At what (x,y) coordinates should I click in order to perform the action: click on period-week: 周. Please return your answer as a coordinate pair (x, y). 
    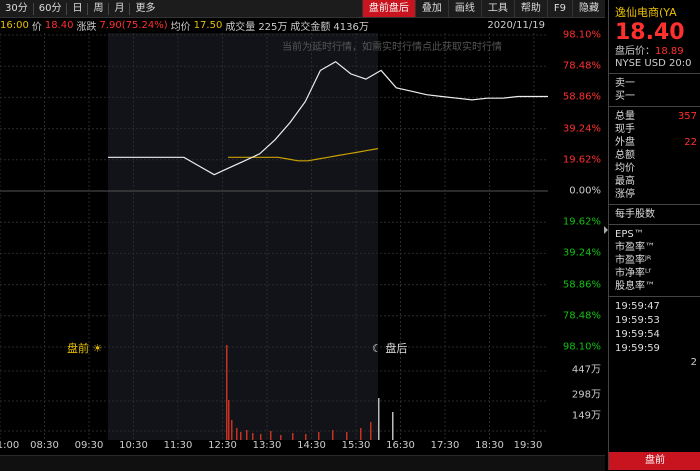
    Looking at the image, I should click on (98, 8).